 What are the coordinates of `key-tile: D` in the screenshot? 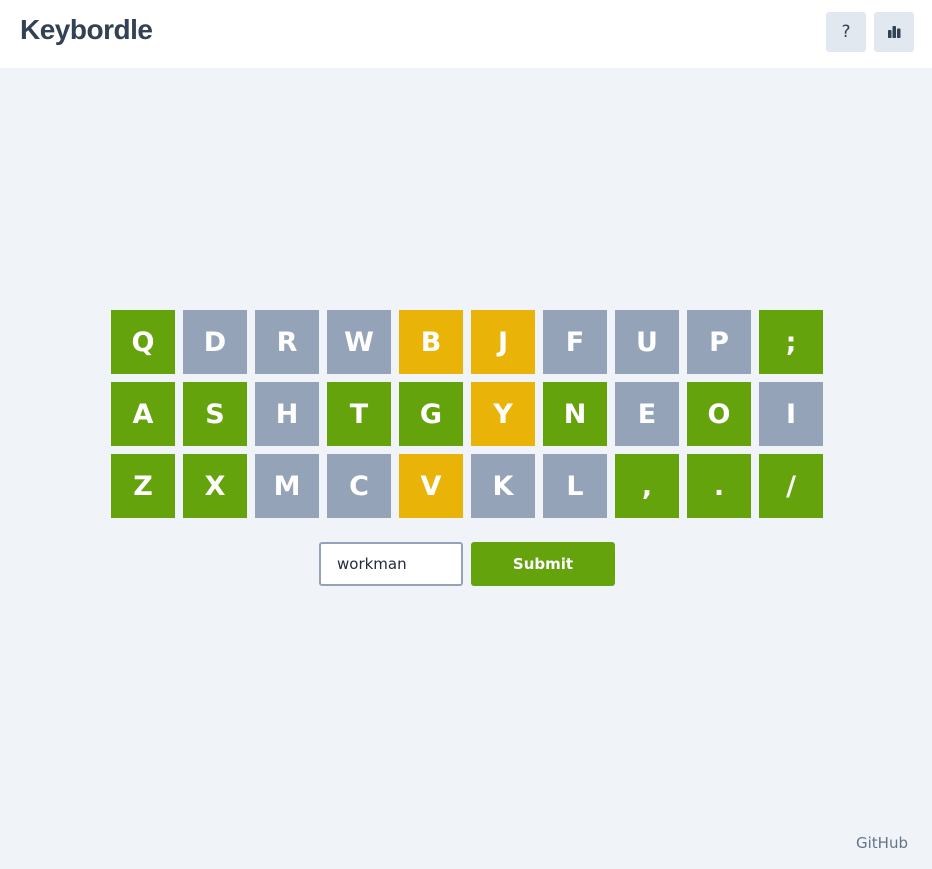 It's located at (215, 342).